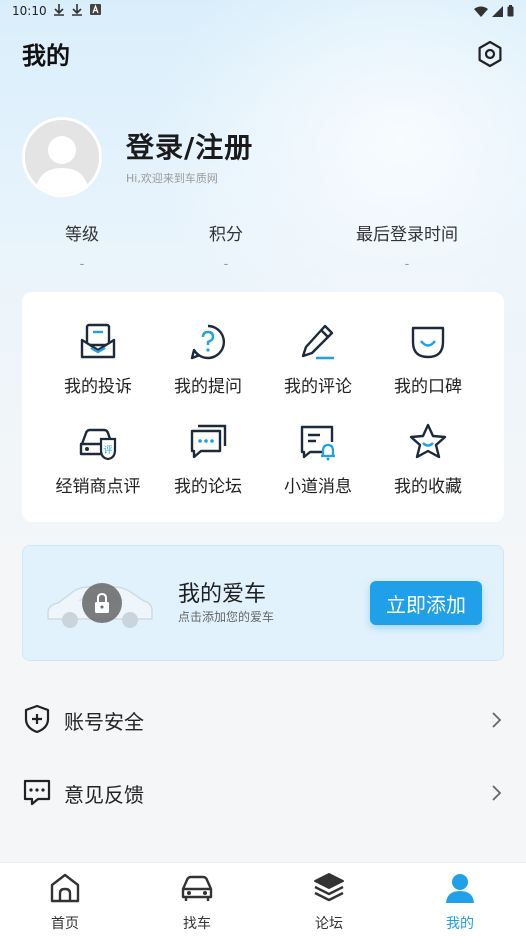 This screenshot has width=526, height=936. Describe the element at coordinates (82, 246) in the screenshot. I see `stat-level: 等级 -` at that location.